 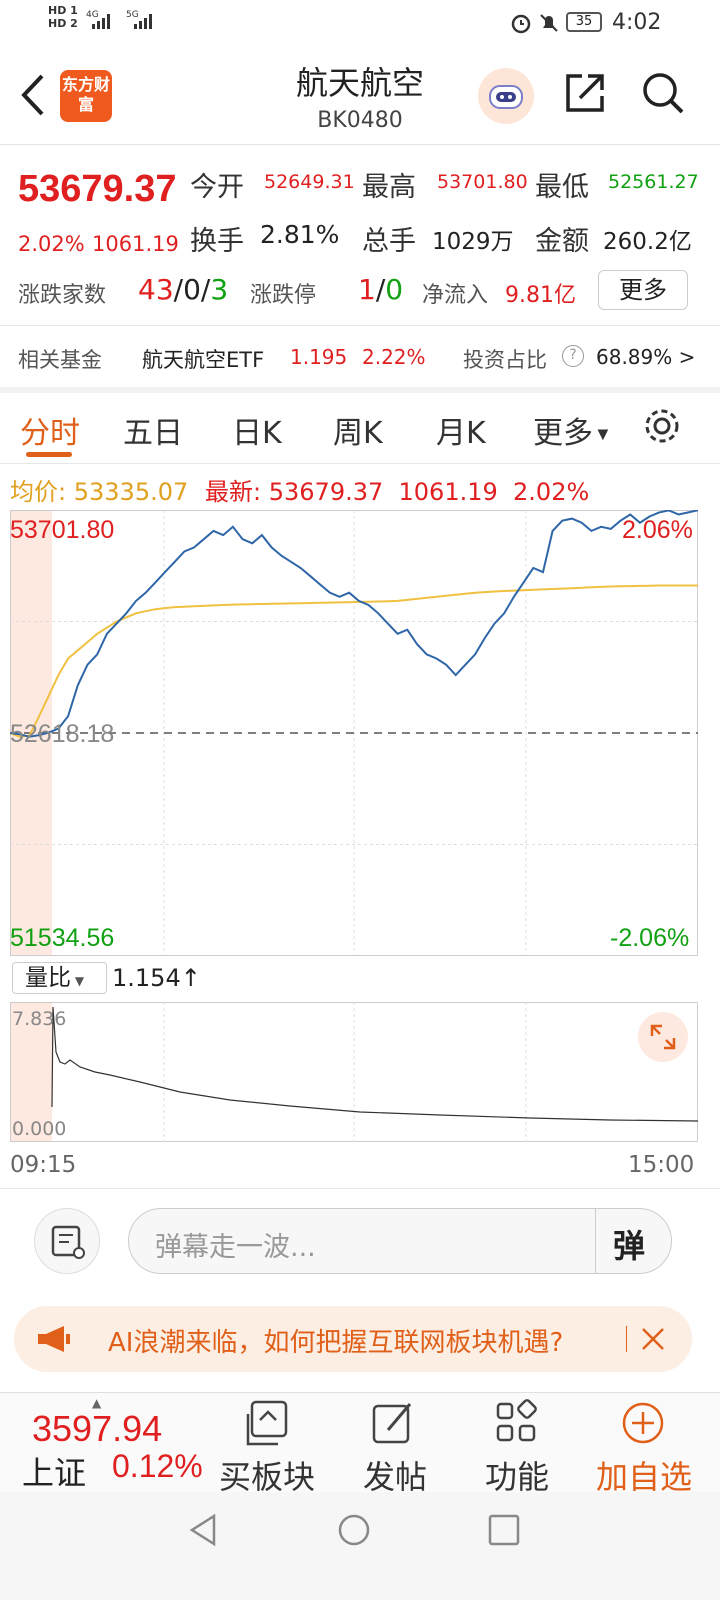 I want to click on stock-code: BK0480, so click(x=360, y=120).